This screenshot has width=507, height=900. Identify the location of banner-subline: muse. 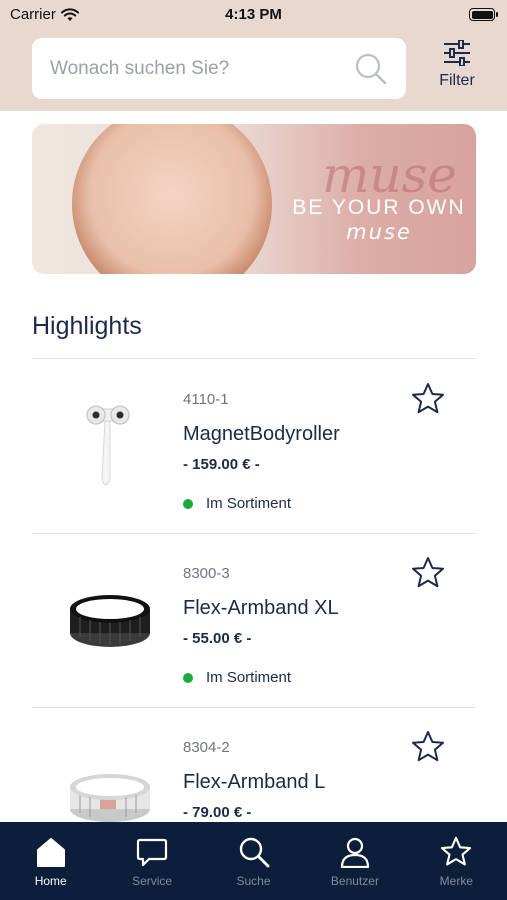
(379, 232).